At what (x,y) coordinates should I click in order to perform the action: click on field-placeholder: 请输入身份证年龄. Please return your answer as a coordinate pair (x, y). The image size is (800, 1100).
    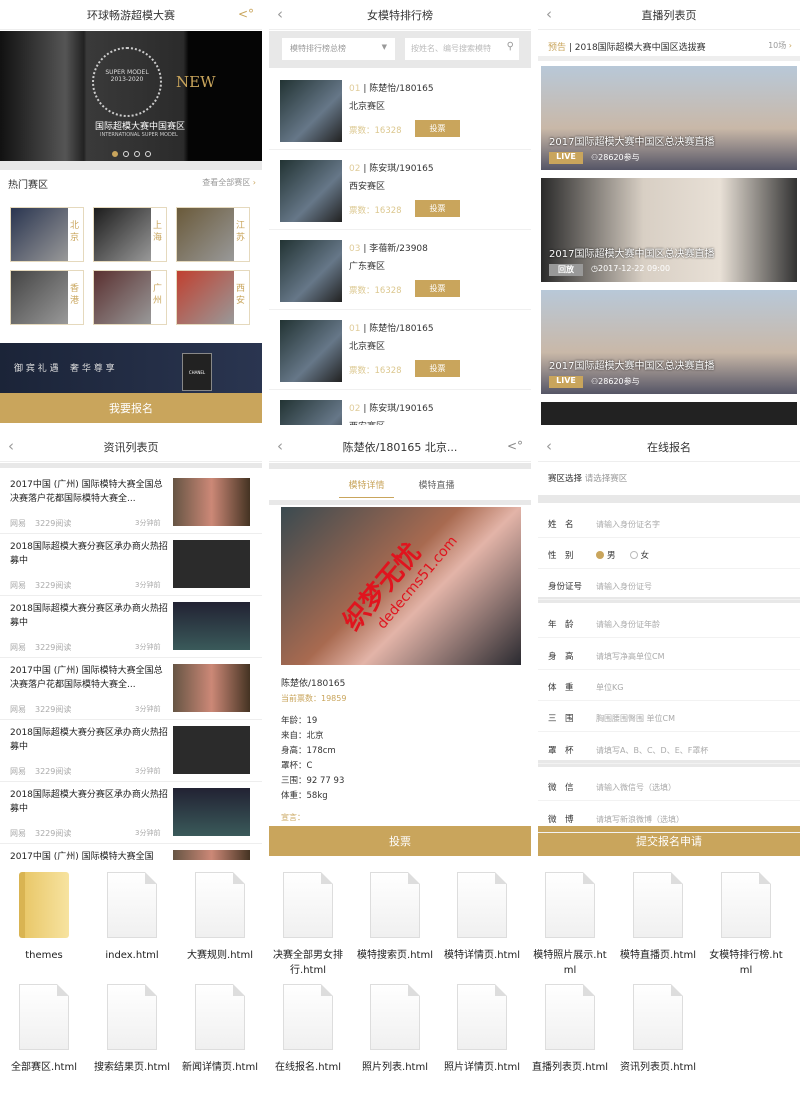
    Looking at the image, I should click on (628, 624).